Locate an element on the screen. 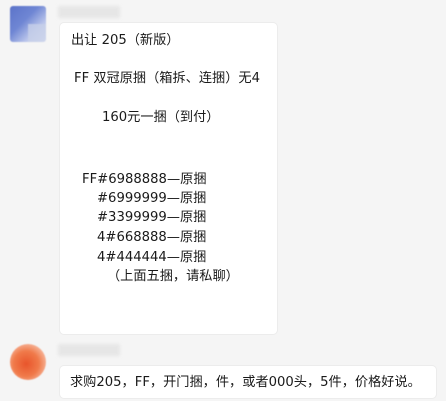  message-line: 4#668888—原捆 is located at coordinates (152, 237).